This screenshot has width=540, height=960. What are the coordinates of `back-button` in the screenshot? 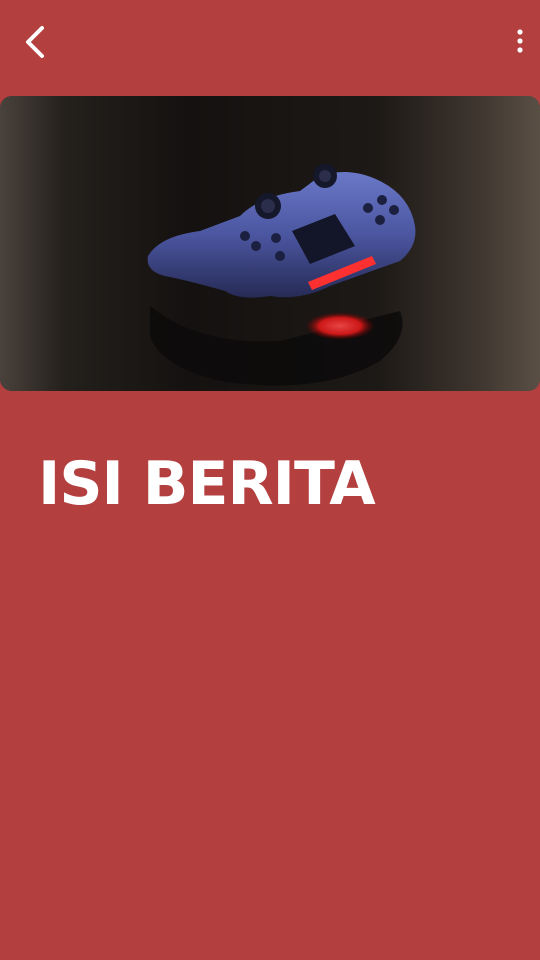 It's located at (36, 42).